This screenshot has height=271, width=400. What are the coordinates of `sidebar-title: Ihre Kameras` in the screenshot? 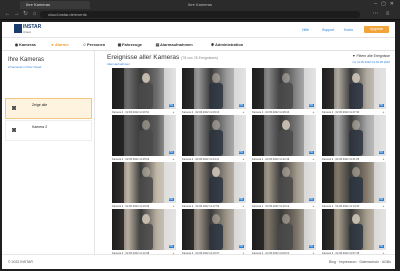 It's located at (26, 60).